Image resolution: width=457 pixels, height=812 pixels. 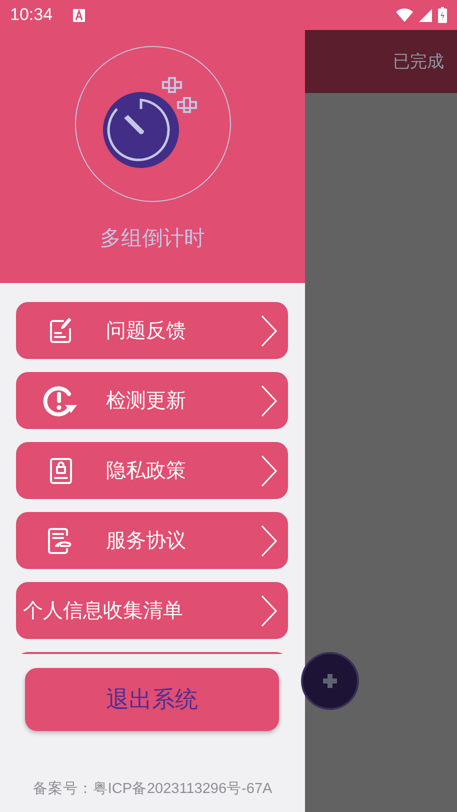 I want to click on add-button, so click(x=330, y=681).